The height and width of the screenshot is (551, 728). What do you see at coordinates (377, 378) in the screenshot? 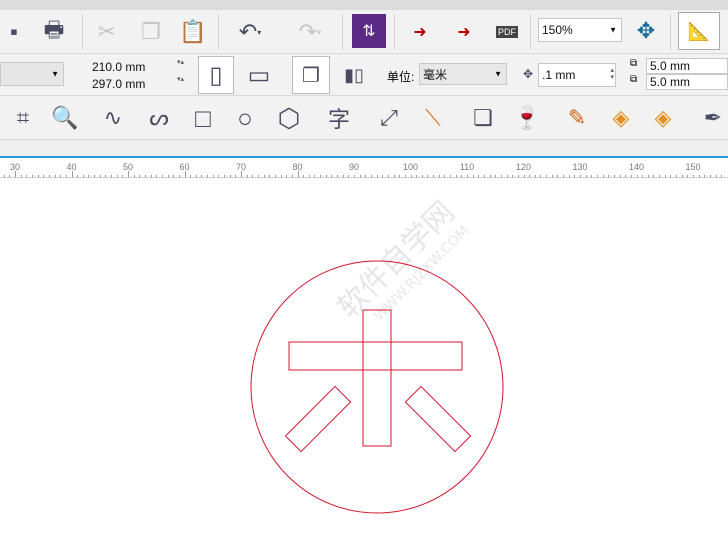
I see `vertical-rect` at bounding box center [377, 378].